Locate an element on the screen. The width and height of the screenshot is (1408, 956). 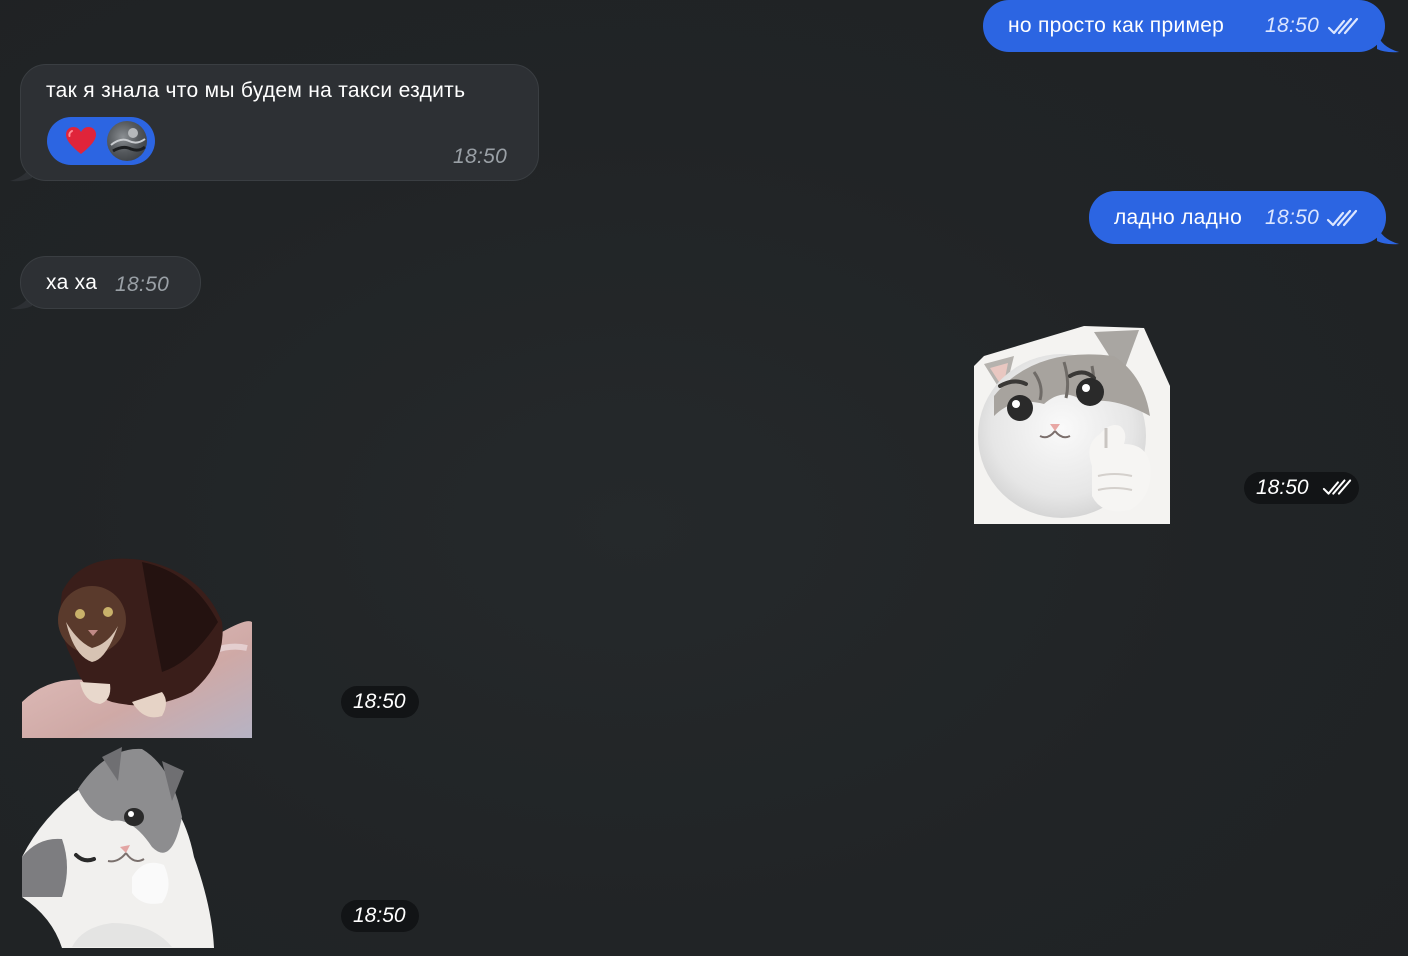
reaction-chip is located at coordinates (101, 141).